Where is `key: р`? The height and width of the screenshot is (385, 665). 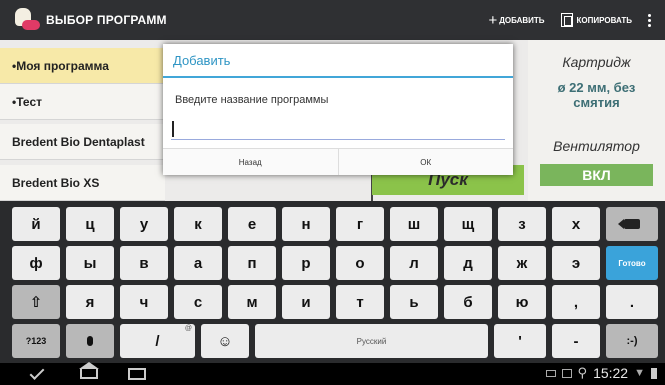 key: р is located at coordinates (306, 263).